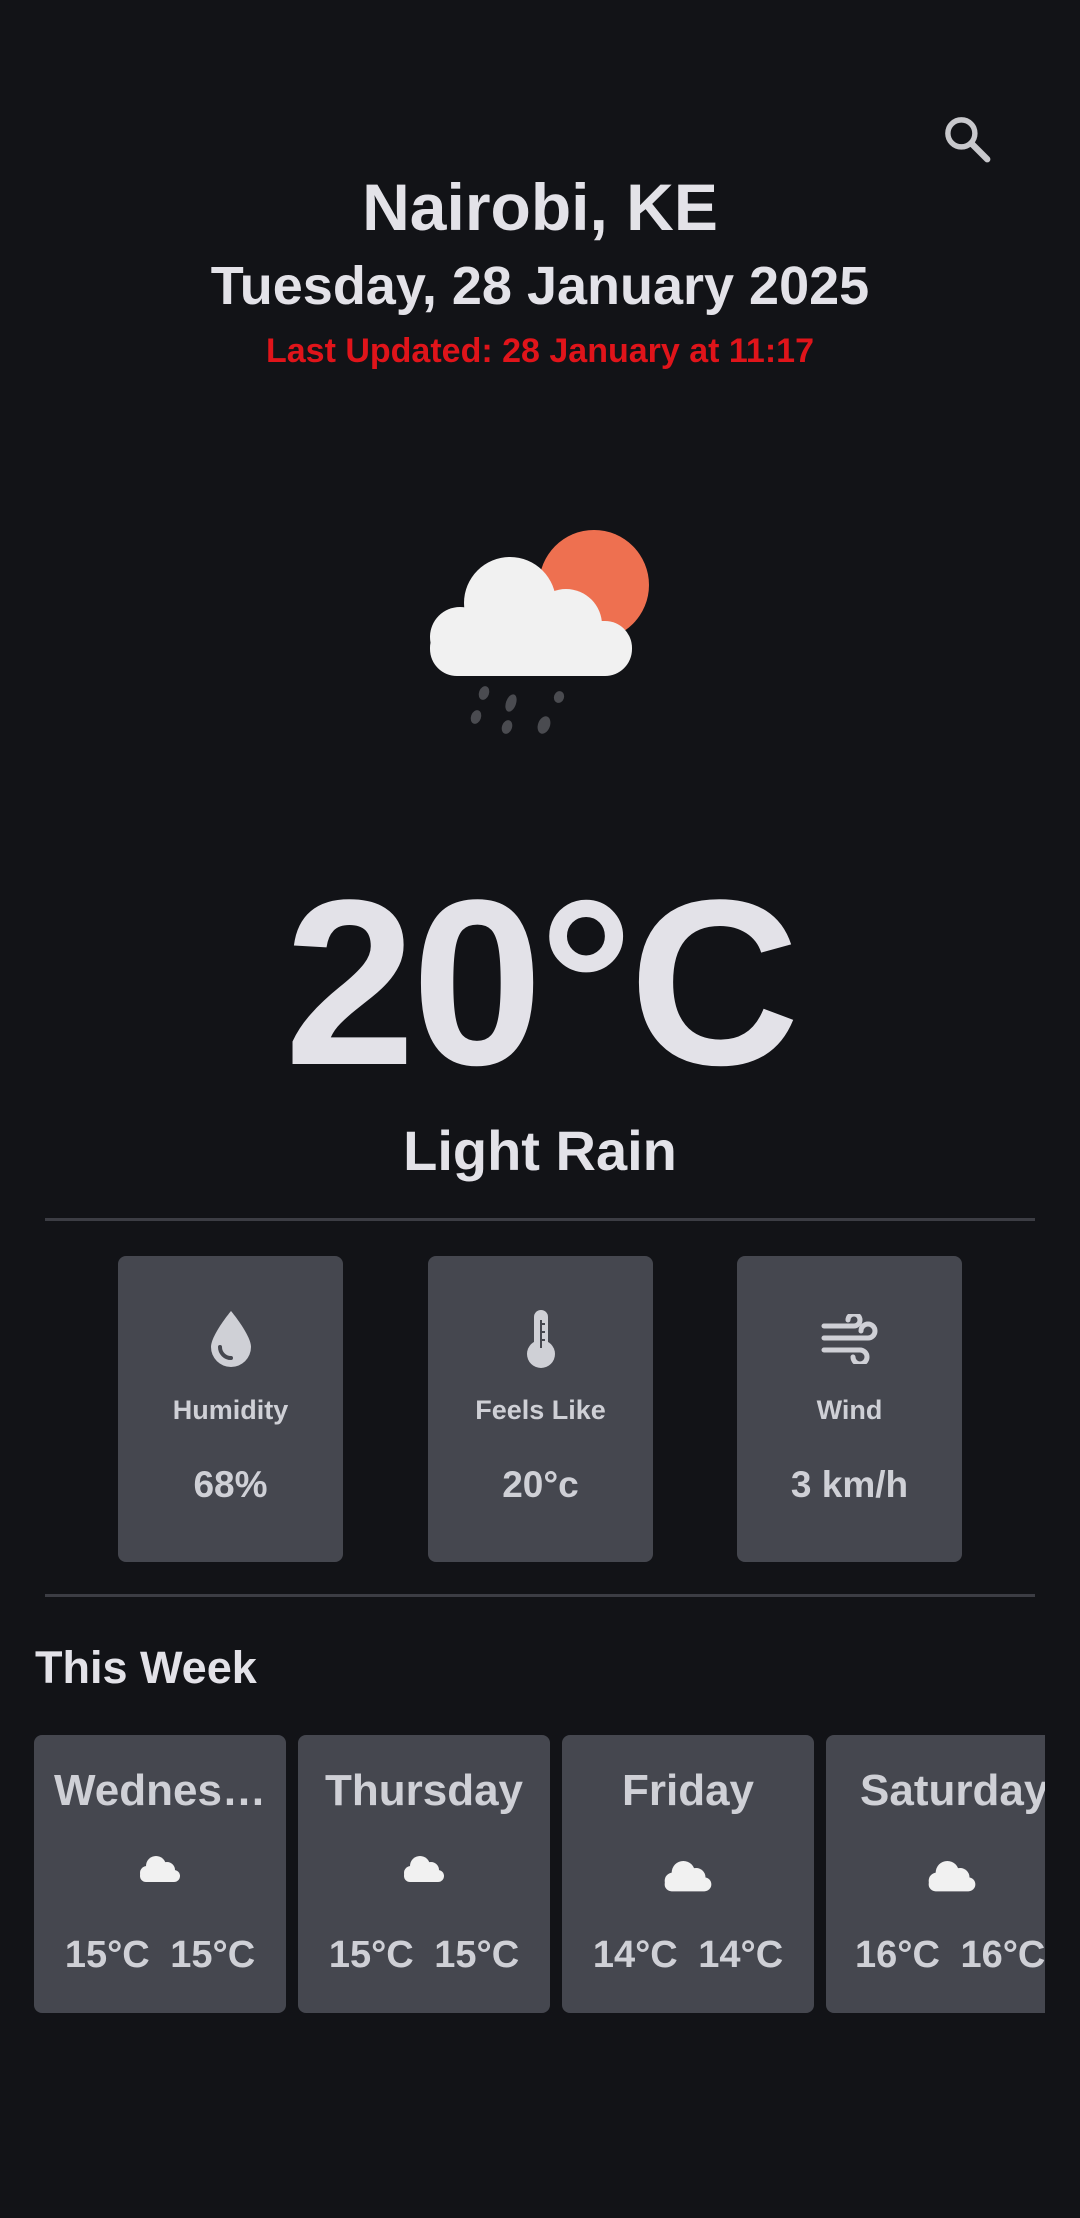 The height and width of the screenshot is (2218, 1080). What do you see at coordinates (1002, 1955) in the screenshot?
I see `day-temp-low: 16°C` at bounding box center [1002, 1955].